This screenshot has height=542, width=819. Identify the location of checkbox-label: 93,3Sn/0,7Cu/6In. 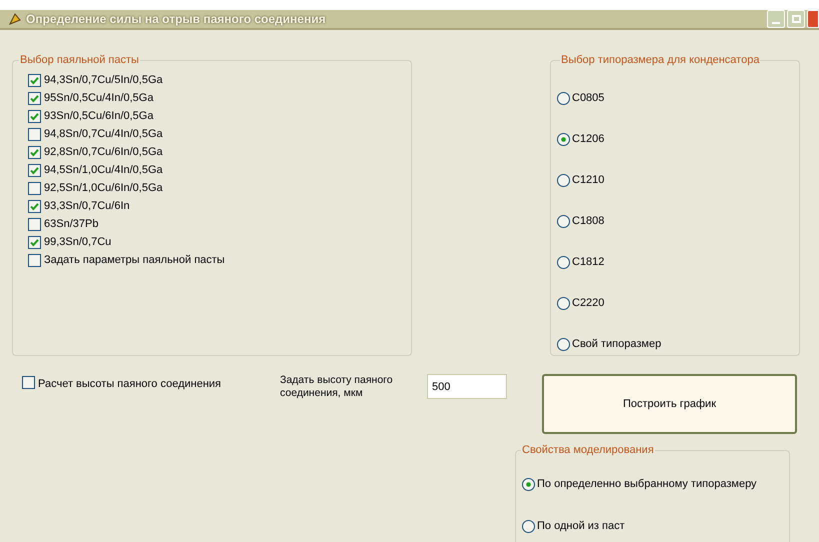
(87, 206).